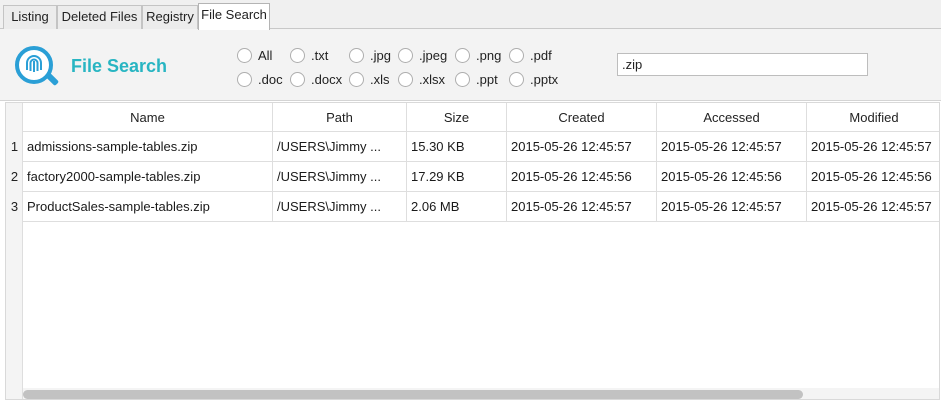 Image resolution: width=941 pixels, height=401 pixels. I want to click on radio-docx, so click(297, 79).